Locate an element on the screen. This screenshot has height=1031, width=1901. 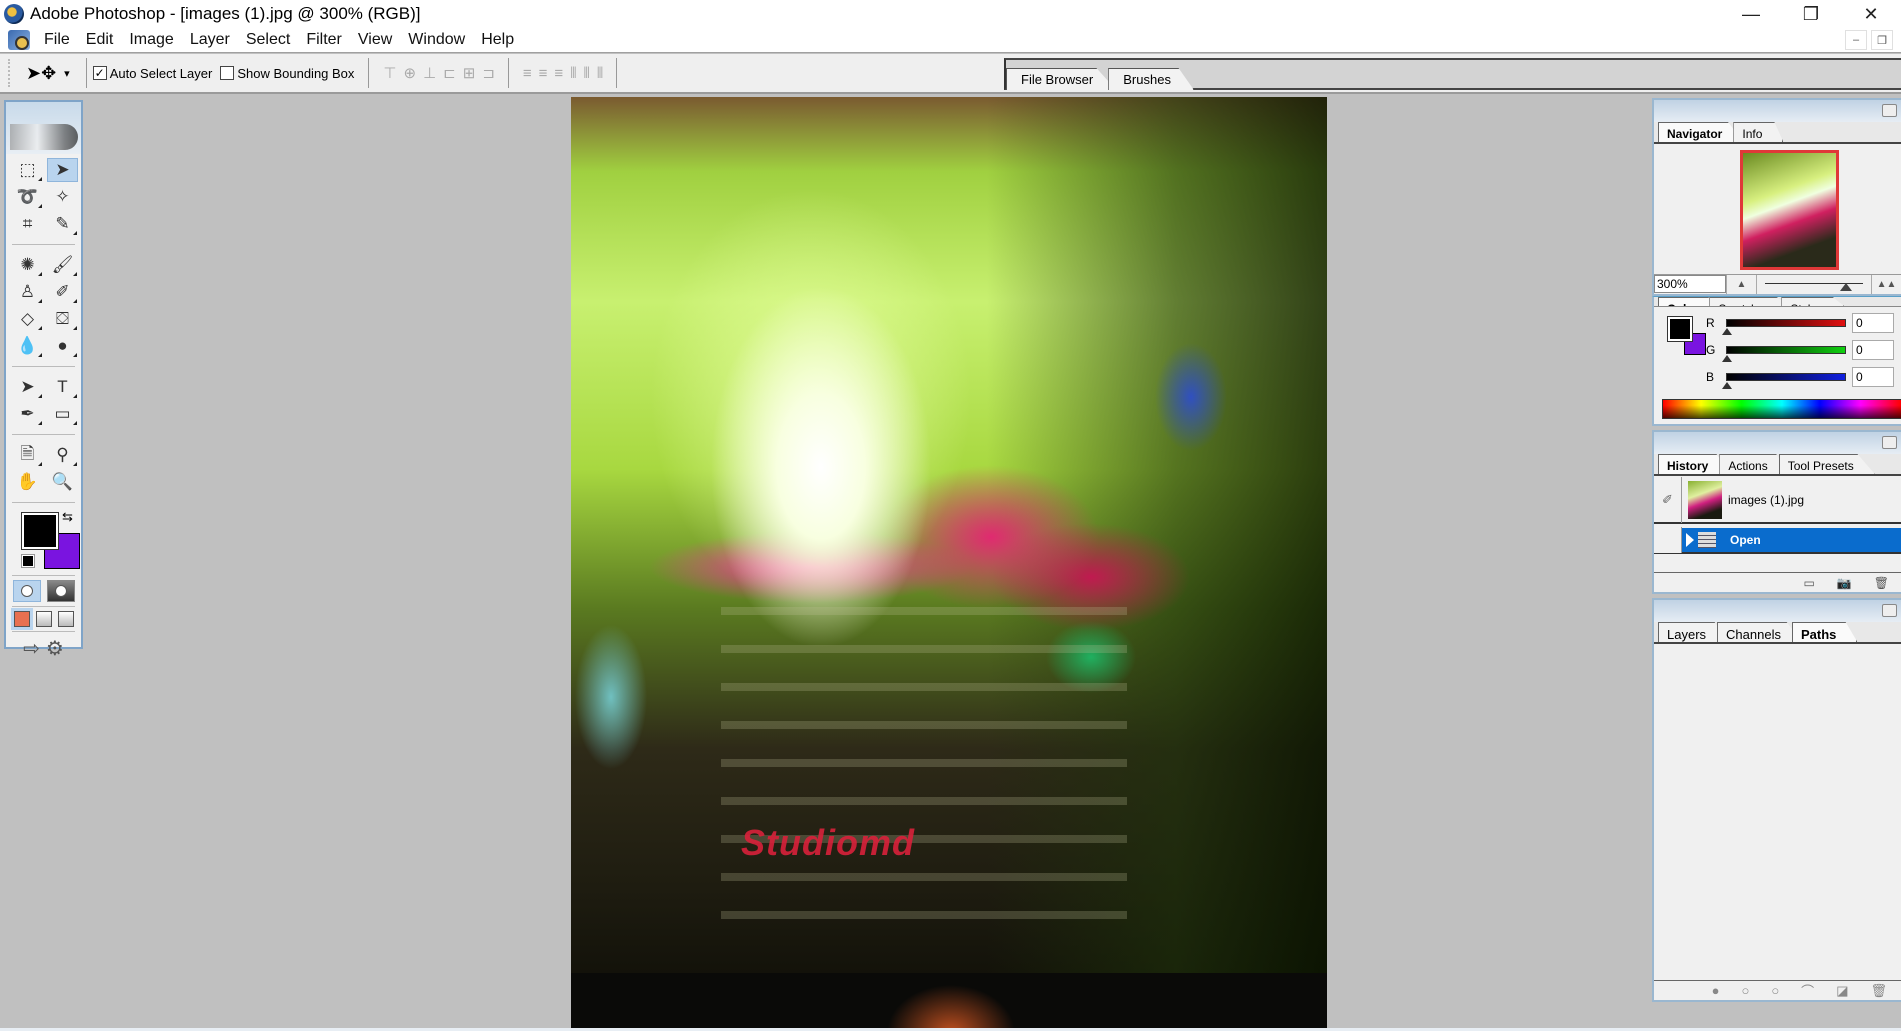
tab-swatches: Swatches is located at coordinates (1750, 301).